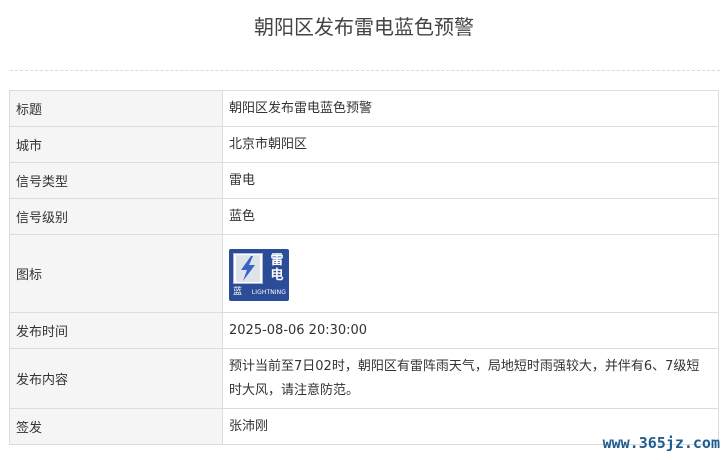 The width and height of the screenshot is (728, 460). I want to click on badge-char-top: 雷, so click(277, 260).